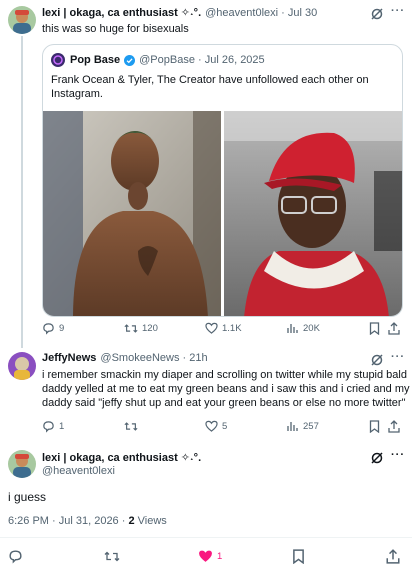 Image resolution: width=412 pixels, height=573 pixels. I want to click on thread-connector, so click(22, 192).